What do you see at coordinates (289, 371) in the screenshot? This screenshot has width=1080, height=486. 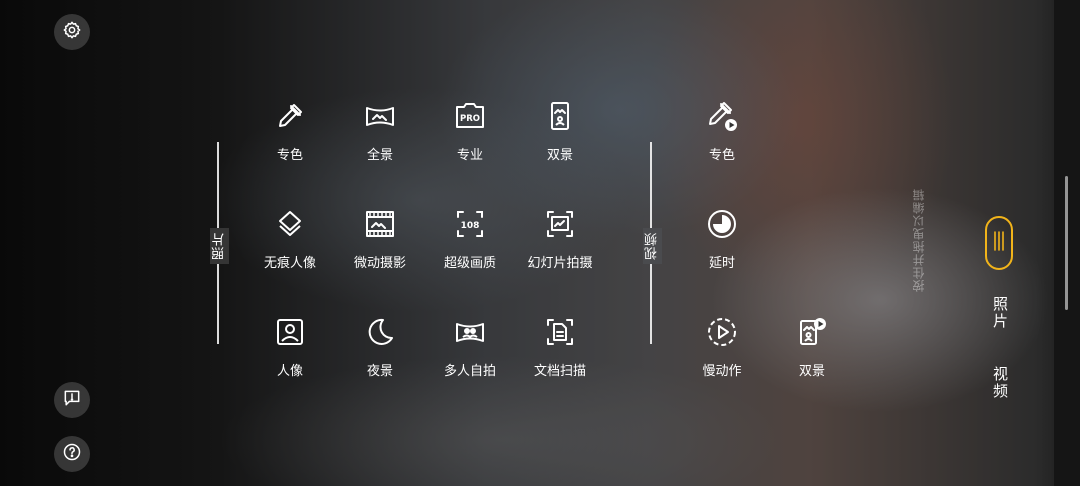 I see `mode-label: 人像` at bounding box center [289, 371].